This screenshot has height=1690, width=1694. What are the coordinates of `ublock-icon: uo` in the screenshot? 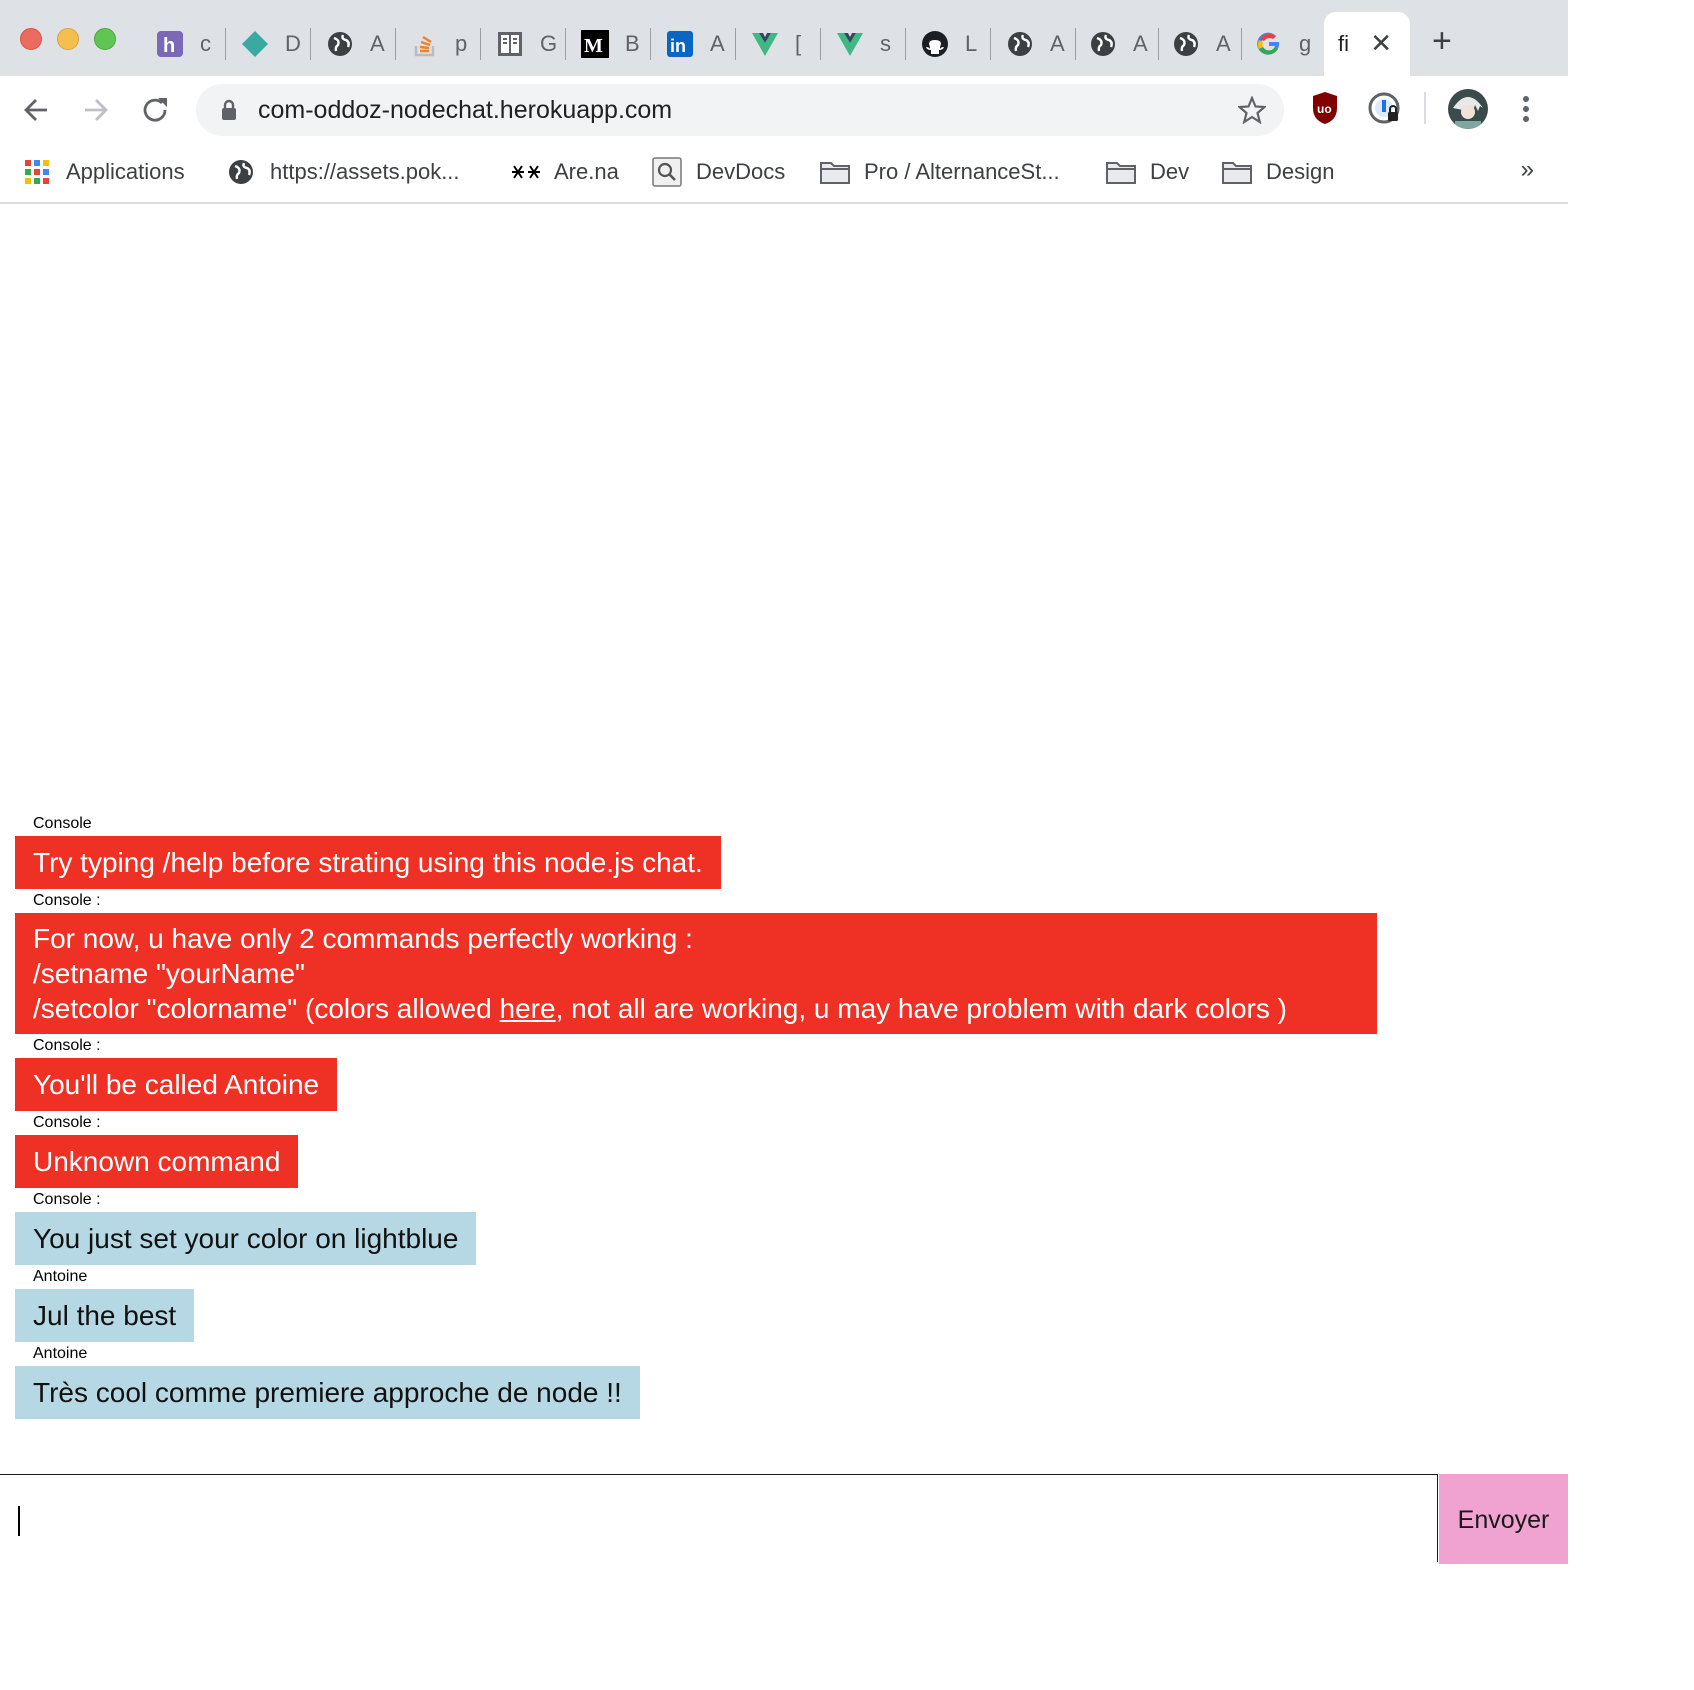 It's located at (1325, 110).